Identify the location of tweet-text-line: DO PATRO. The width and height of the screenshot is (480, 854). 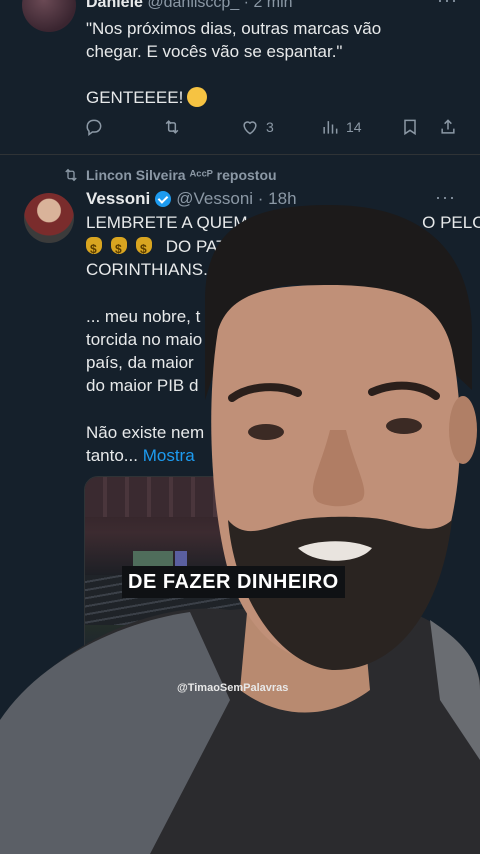
(169, 248).